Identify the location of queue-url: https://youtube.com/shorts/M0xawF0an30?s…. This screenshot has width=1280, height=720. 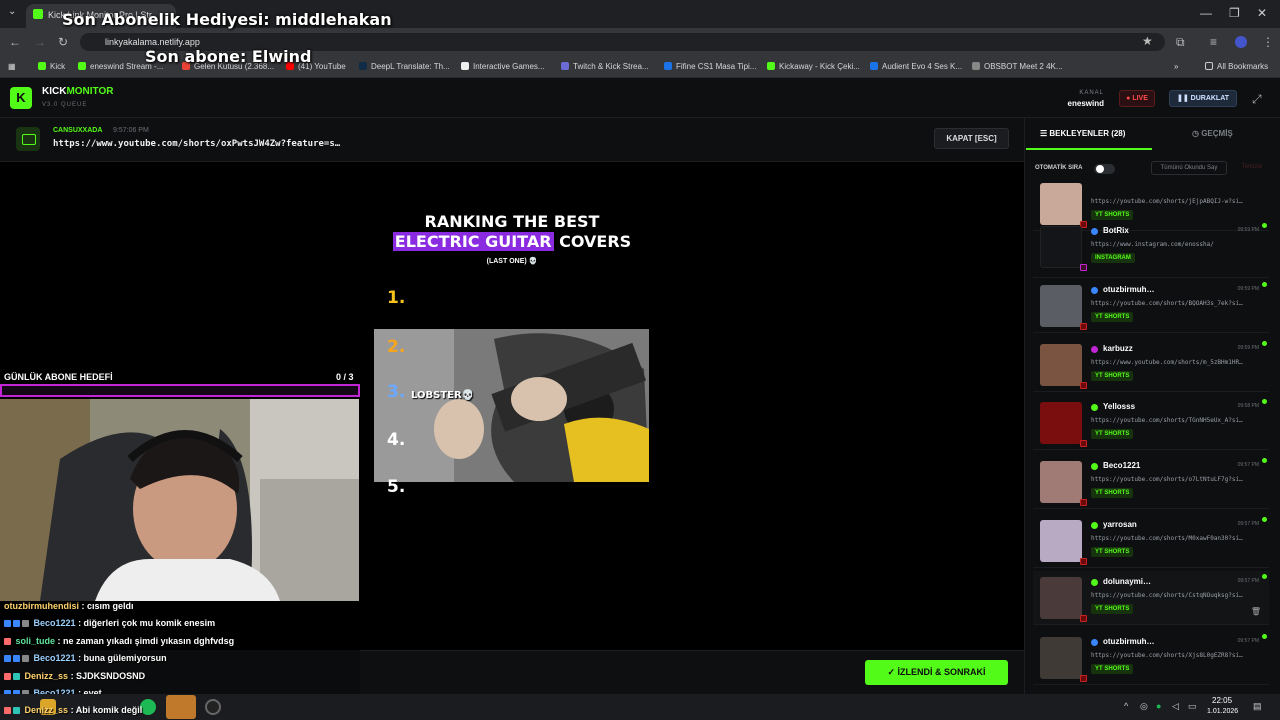
(1167, 538).